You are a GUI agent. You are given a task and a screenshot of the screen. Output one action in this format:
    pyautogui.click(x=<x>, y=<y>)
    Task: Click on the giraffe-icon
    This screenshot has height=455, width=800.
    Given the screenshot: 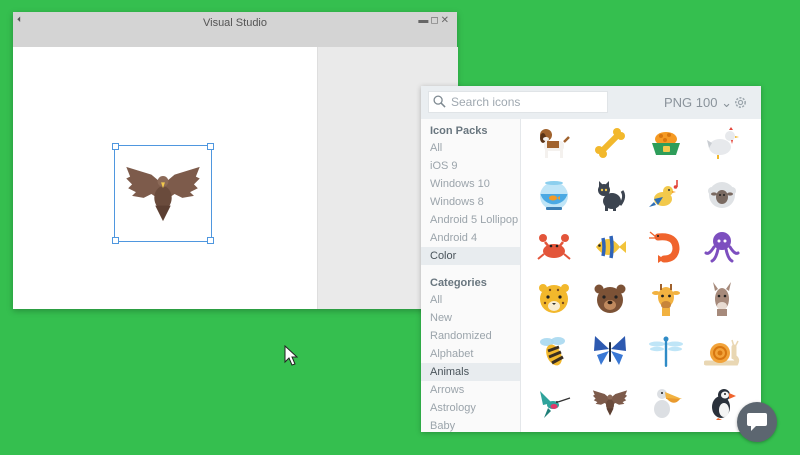 What is the action you would take?
    pyautogui.click(x=666, y=300)
    